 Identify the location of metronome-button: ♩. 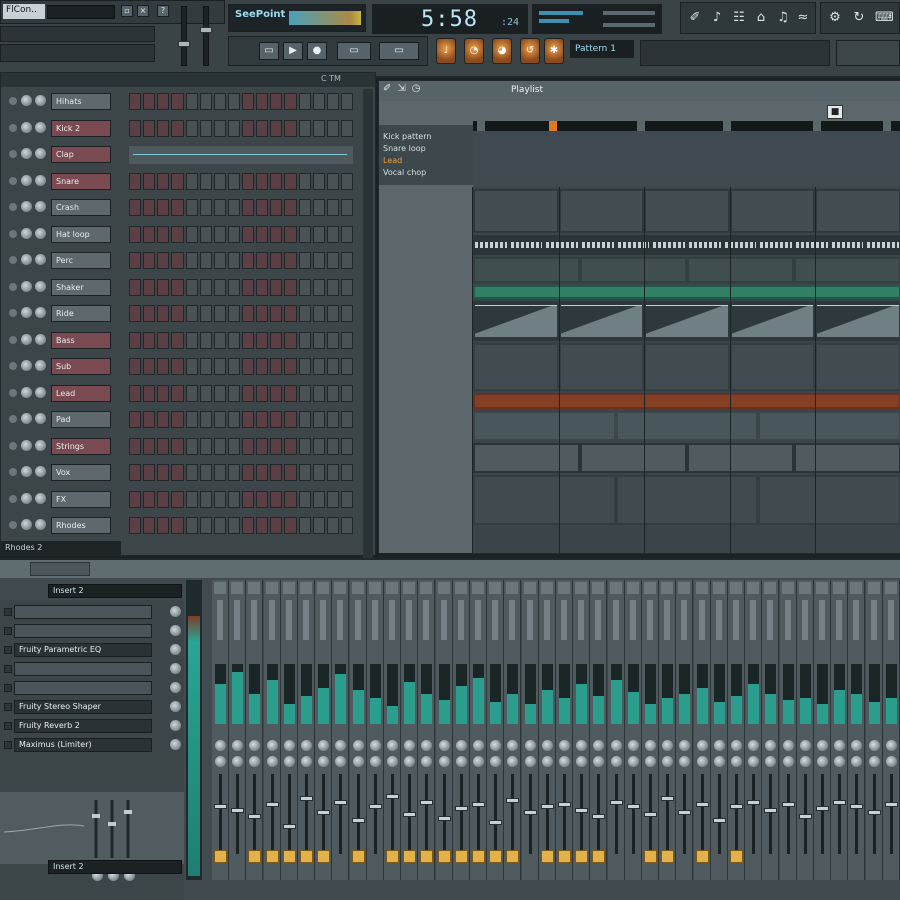
(446, 51).